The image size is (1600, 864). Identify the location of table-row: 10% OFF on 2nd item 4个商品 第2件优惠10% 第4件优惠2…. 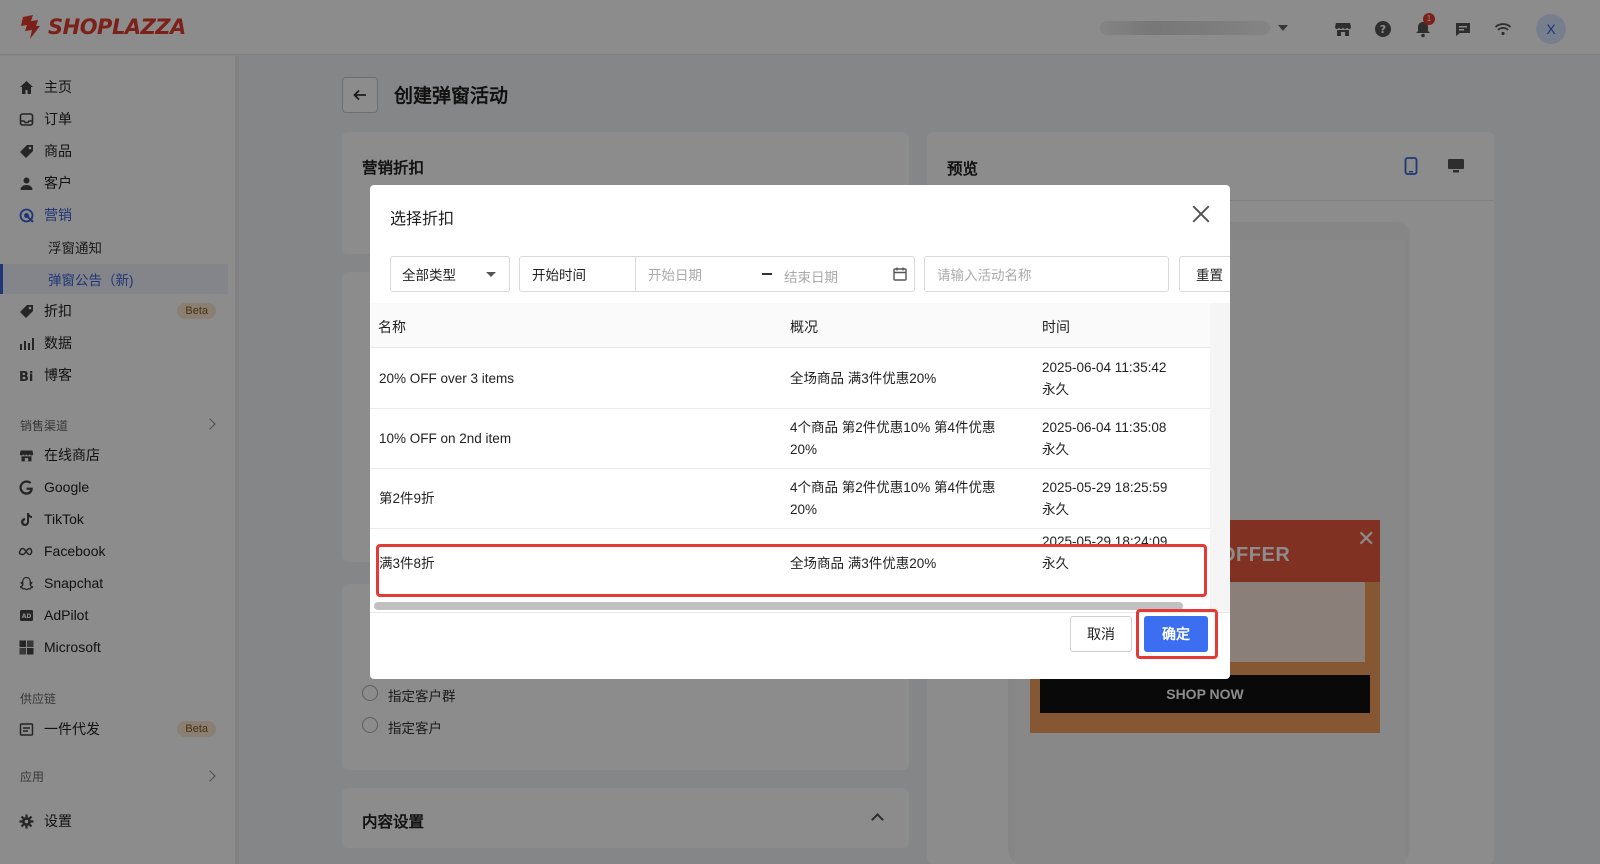
(790, 439).